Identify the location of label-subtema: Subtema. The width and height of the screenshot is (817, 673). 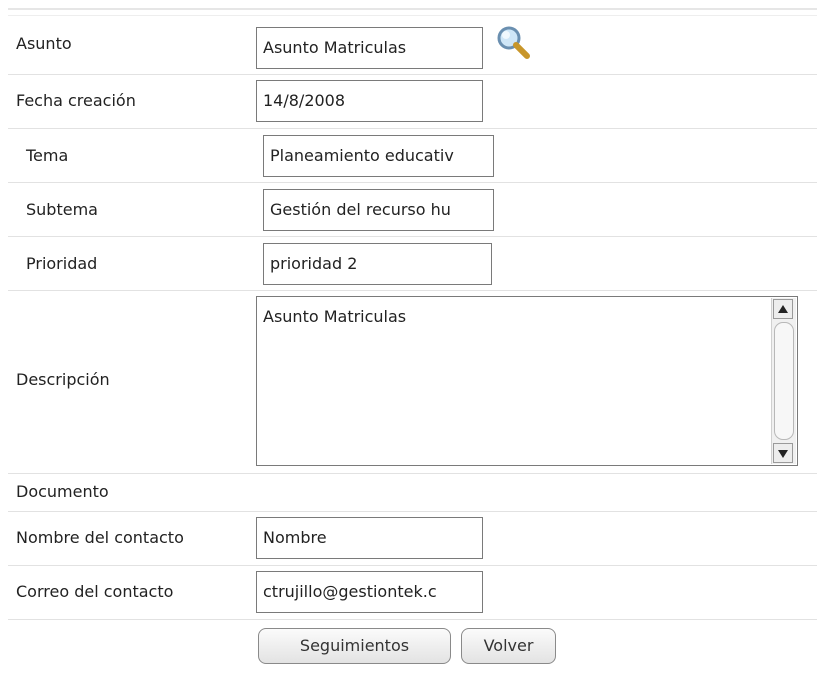
(62, 209).